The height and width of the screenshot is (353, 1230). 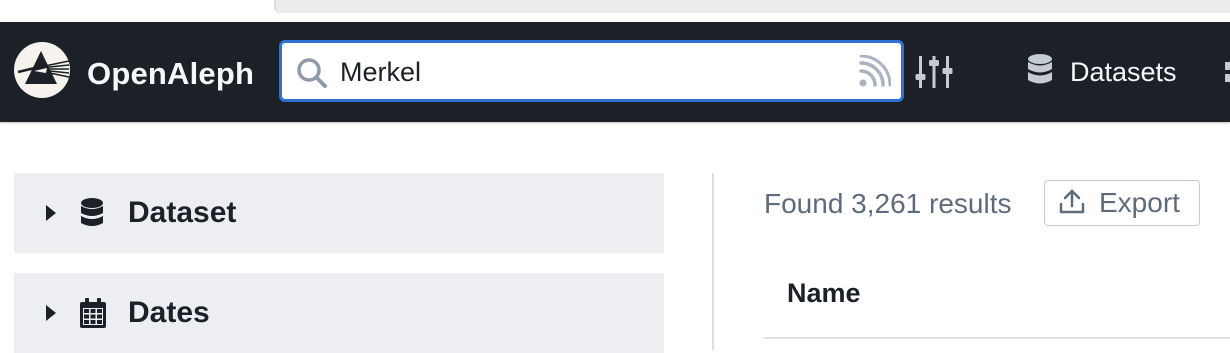 What do you see at coordinates (169, 312) in the screenshot?
I see `facet-label: Dates` at bounding box center [169, 312].